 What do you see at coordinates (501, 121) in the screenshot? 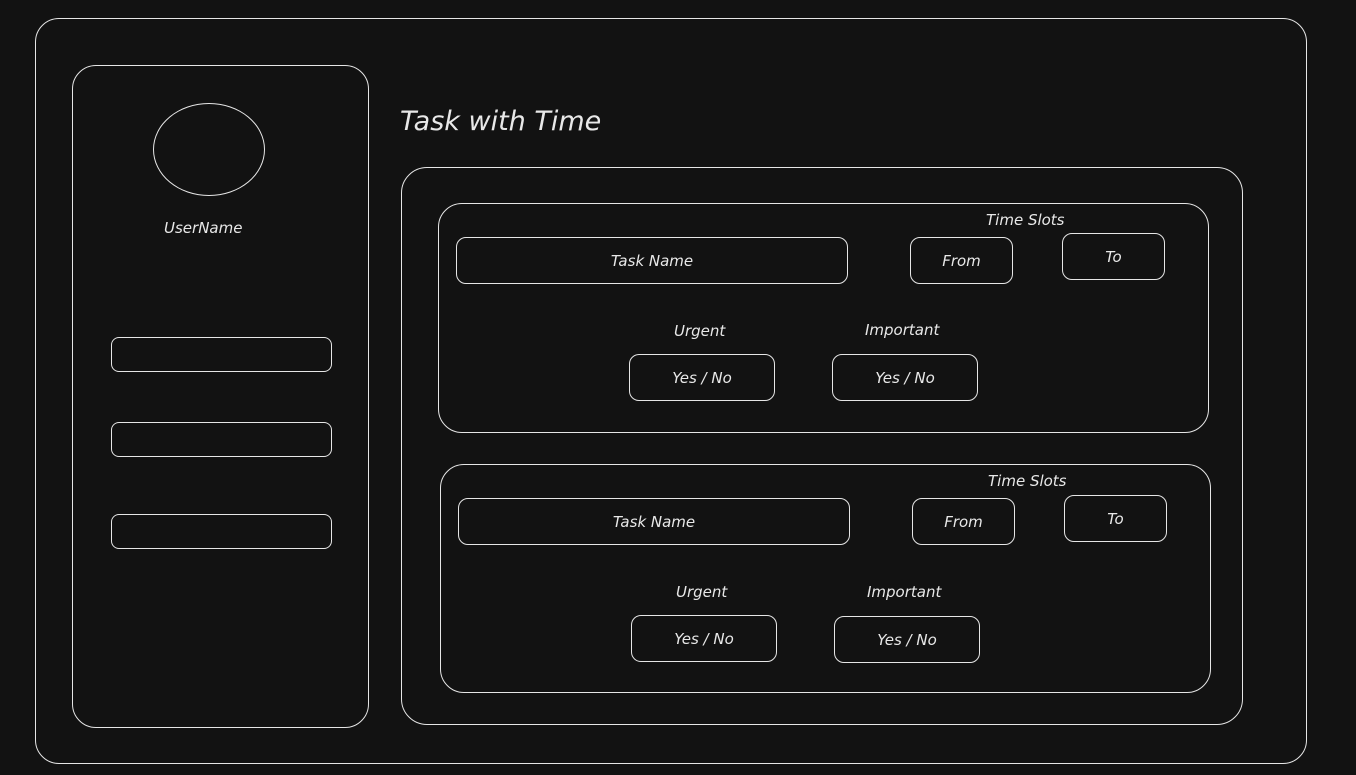
I see `page-title: Task with Time` at bounding box center [501, 121].